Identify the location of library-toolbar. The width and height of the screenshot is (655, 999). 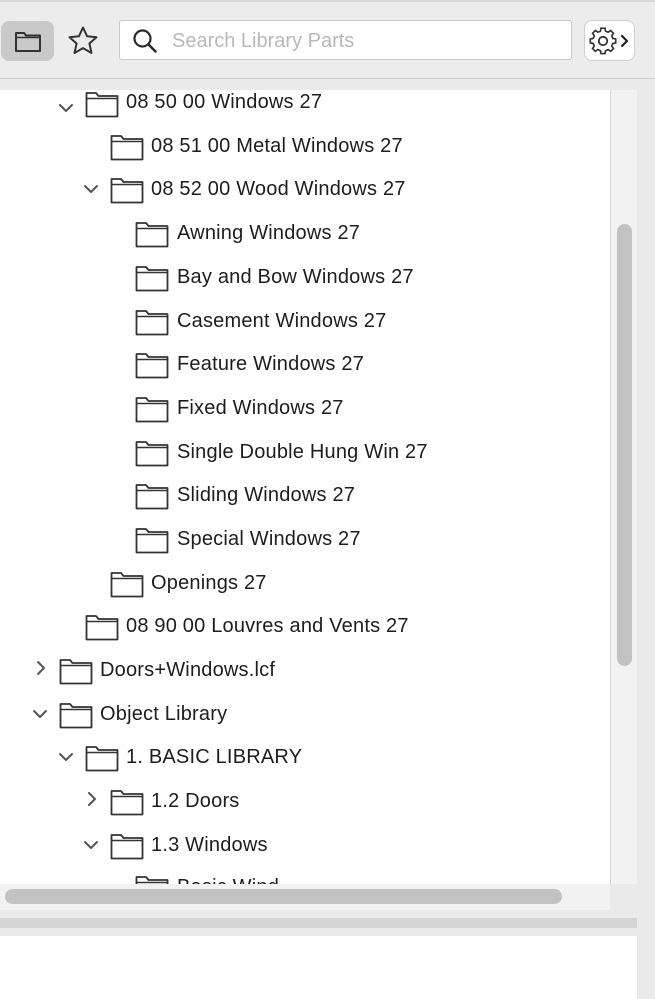
(327, 39).